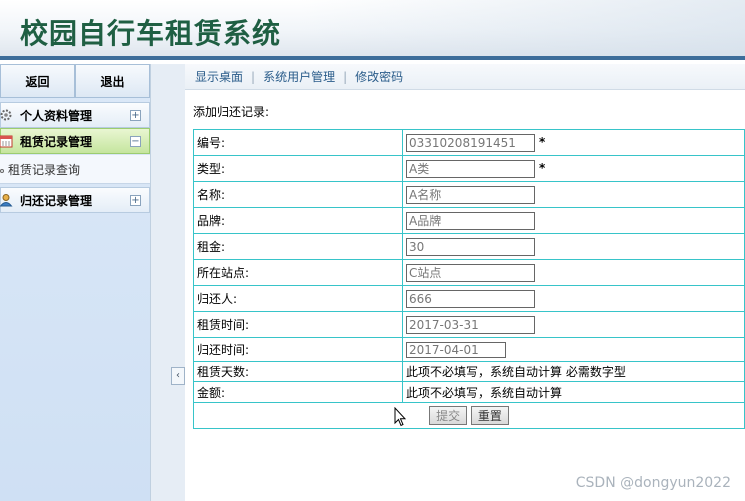 The height and width of the screenshot is (501, 745). I want to click on form-row-rental-time: 租赁时间:, so click(469, 324).